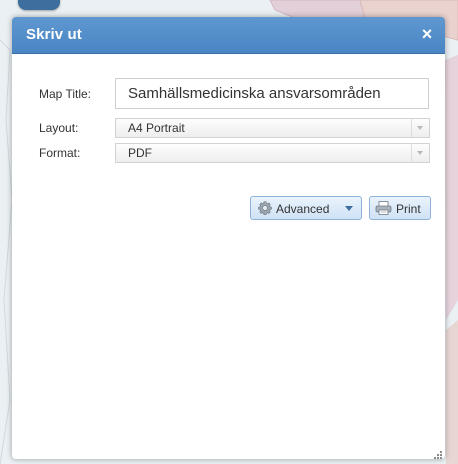  What do you see at coordinates (60, 153) in the screenshot?
I see `format-label: Format:` at bounding box center [60, 153].